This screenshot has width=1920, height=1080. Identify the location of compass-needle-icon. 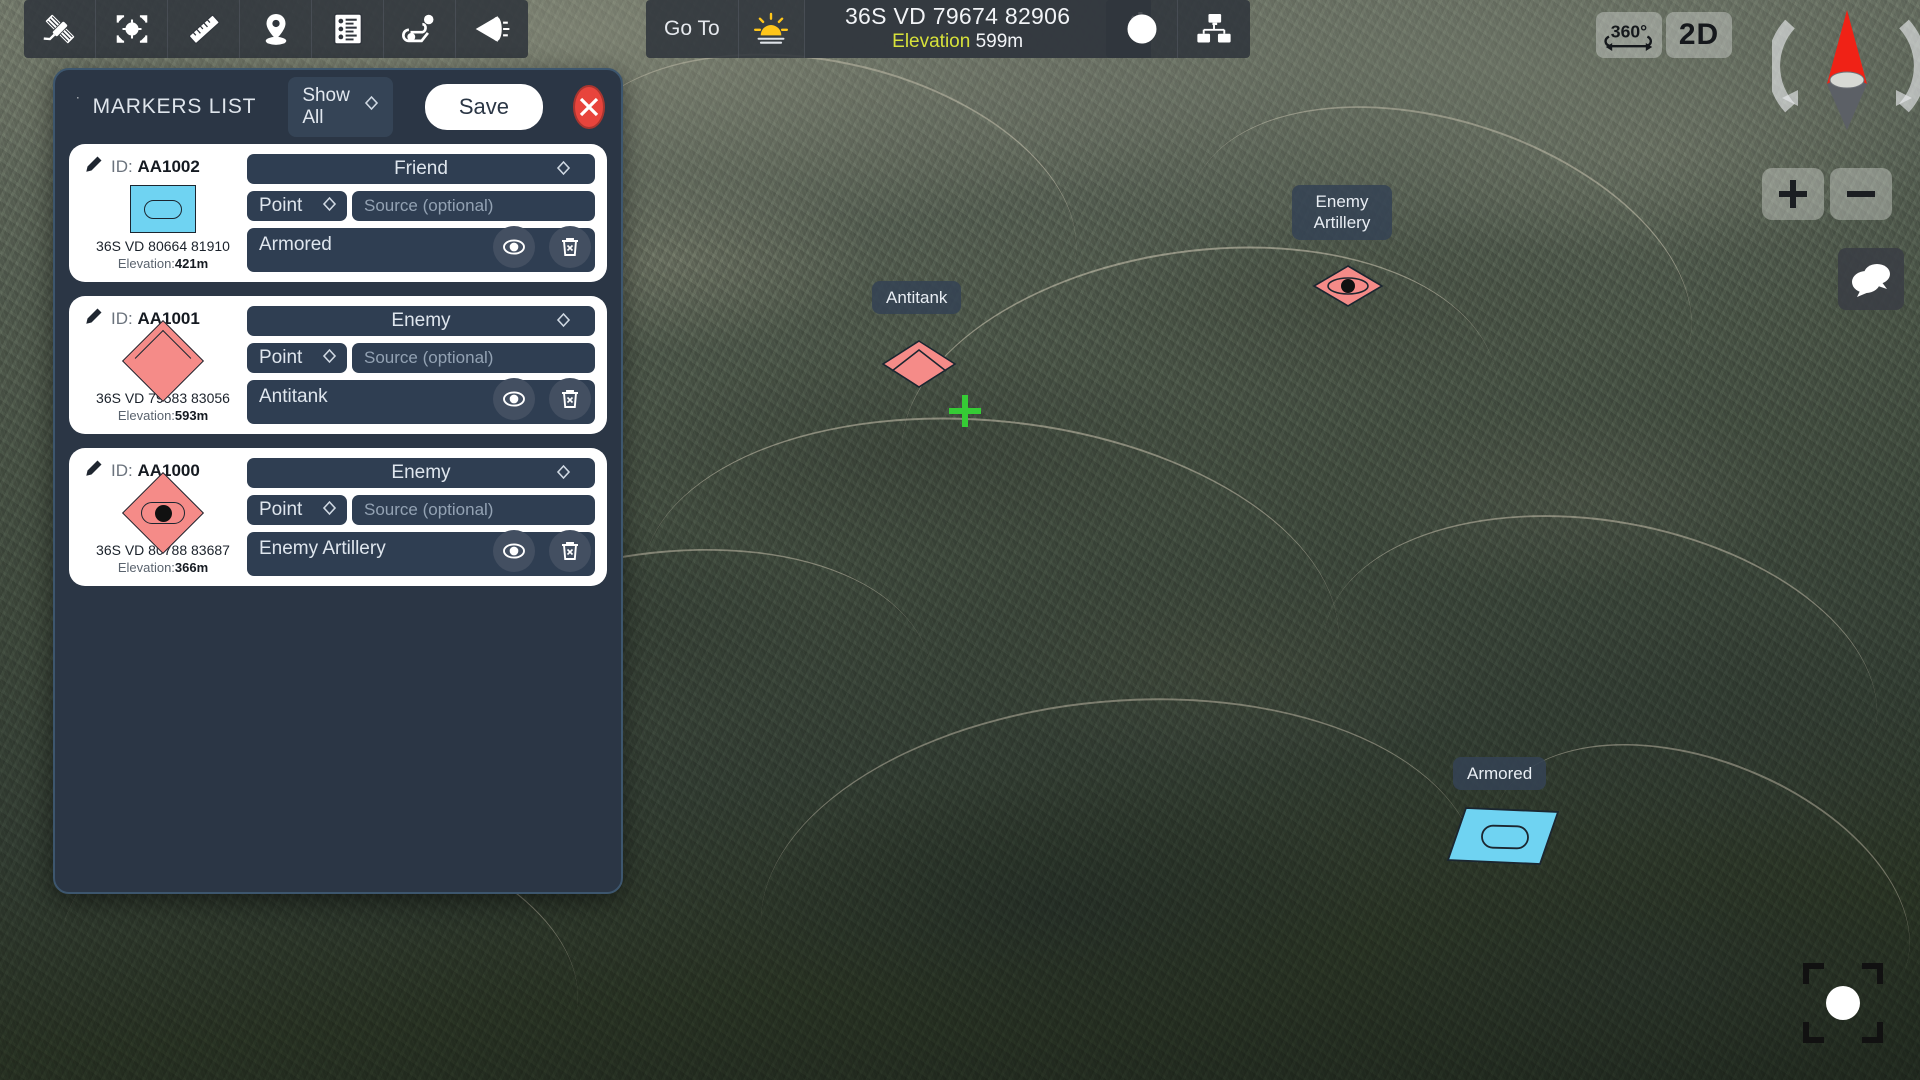
(1843, 66).